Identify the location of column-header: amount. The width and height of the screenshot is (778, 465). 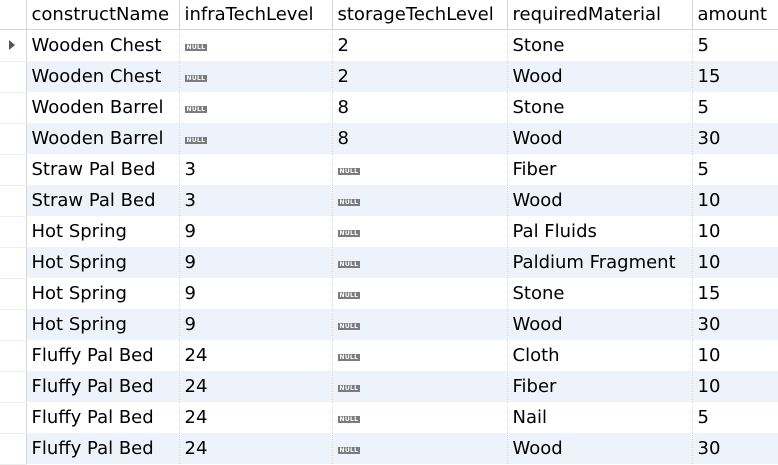
(735, 15).